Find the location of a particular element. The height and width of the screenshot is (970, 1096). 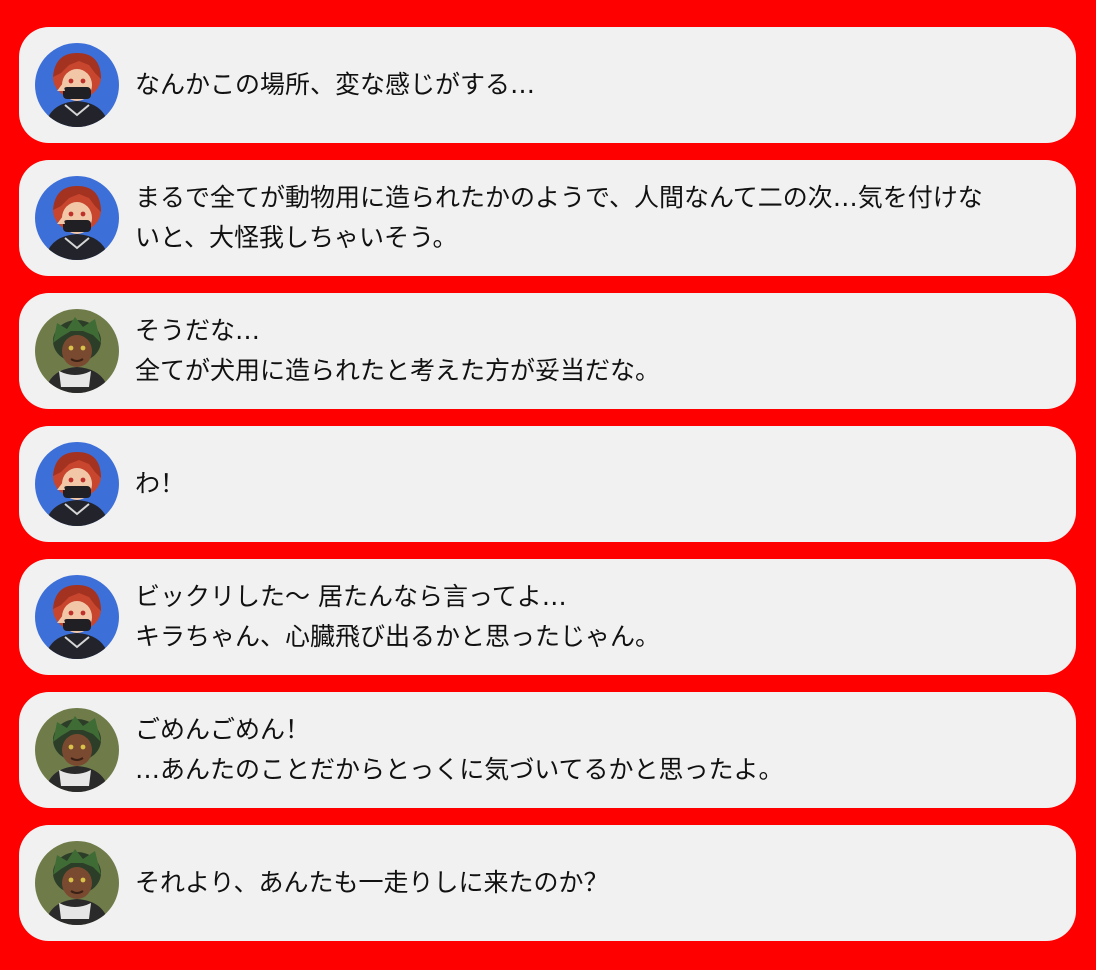

message-line: まるで全てが動物用に造られたかのようで、人間なんて二の次…気を付けな is located at coordinates (559, 197).